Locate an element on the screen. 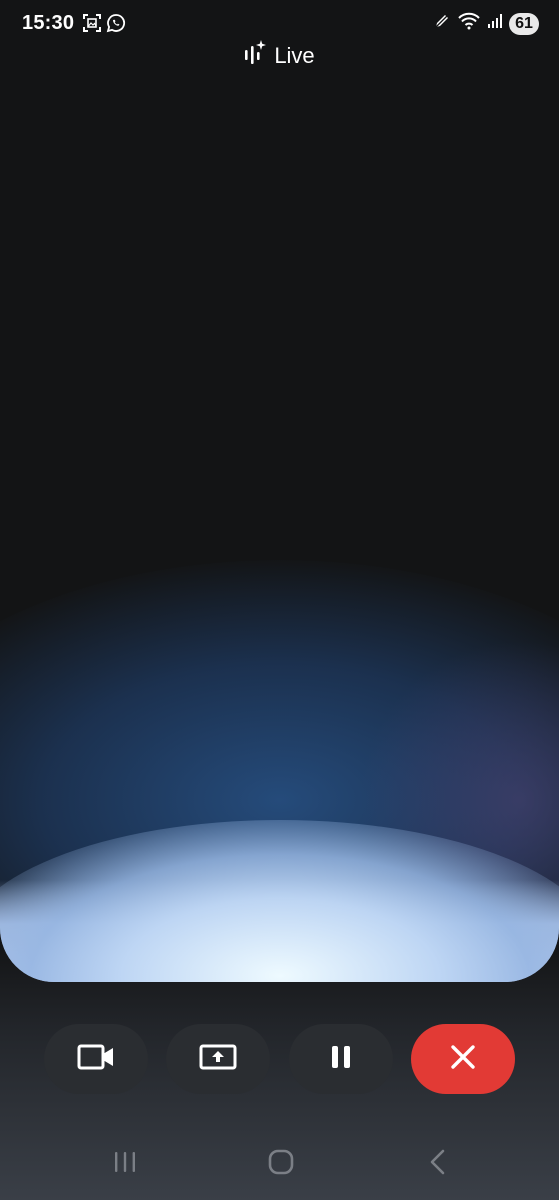 The height and width of the screenshot is (1200, 559). end-call-button is located at coordinates (462, 1059).